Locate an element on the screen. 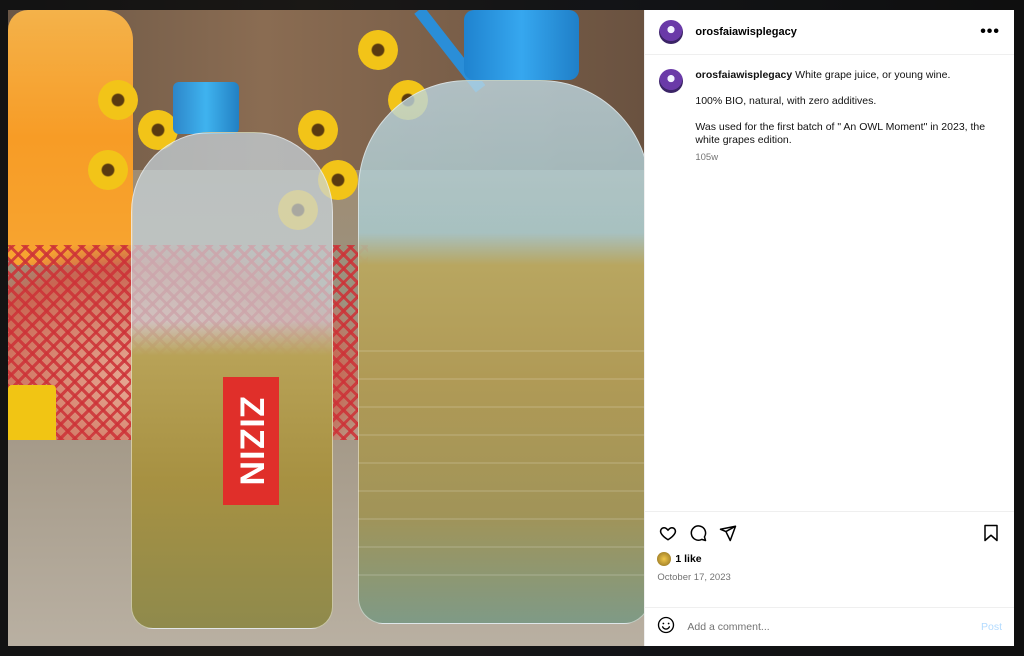  caption-username: orosfaiawisplegacy is located at coordinates (743, 75).